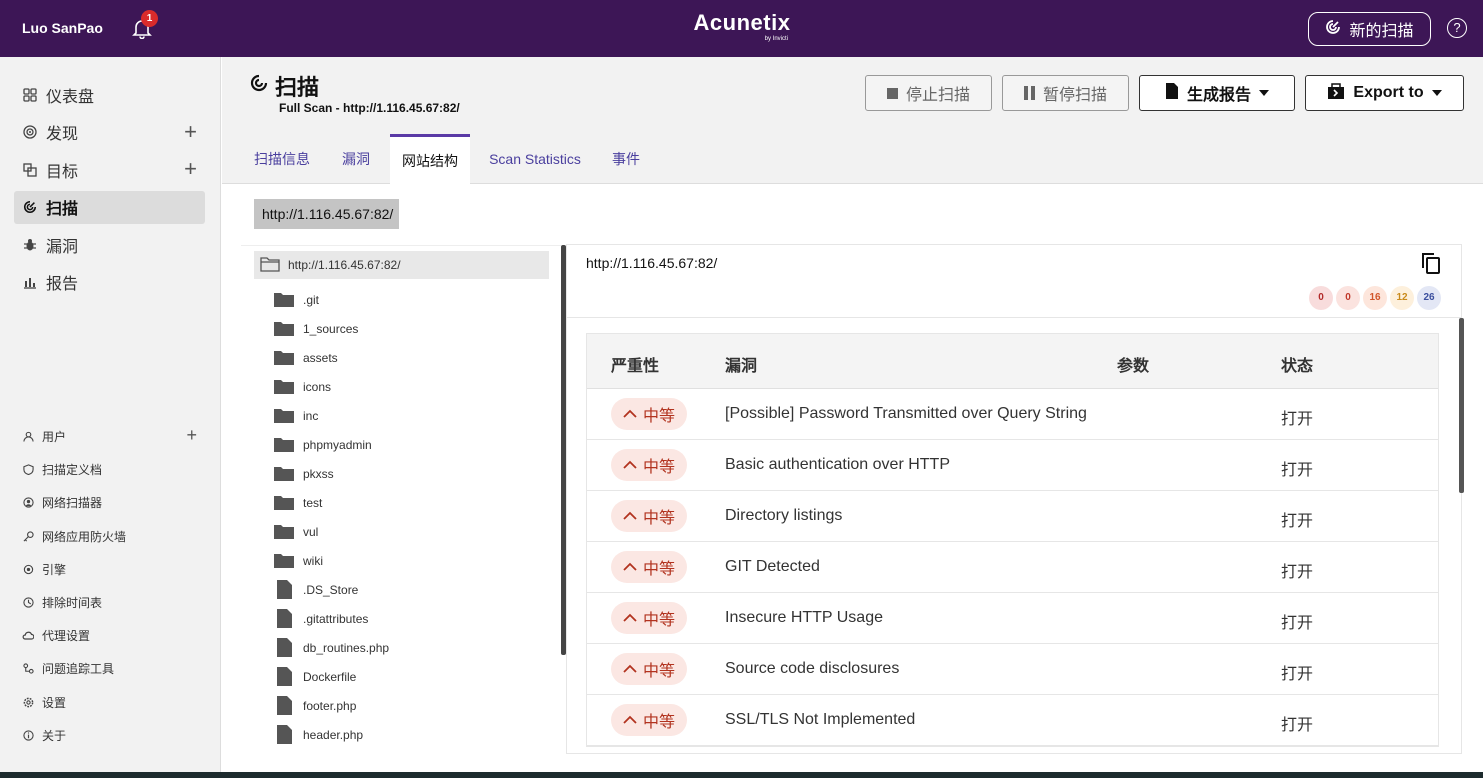  Describe the element at coordinates (78, 669) in the screenshot. I see `sidebar-item-label: 问题追踪工具` at that location.